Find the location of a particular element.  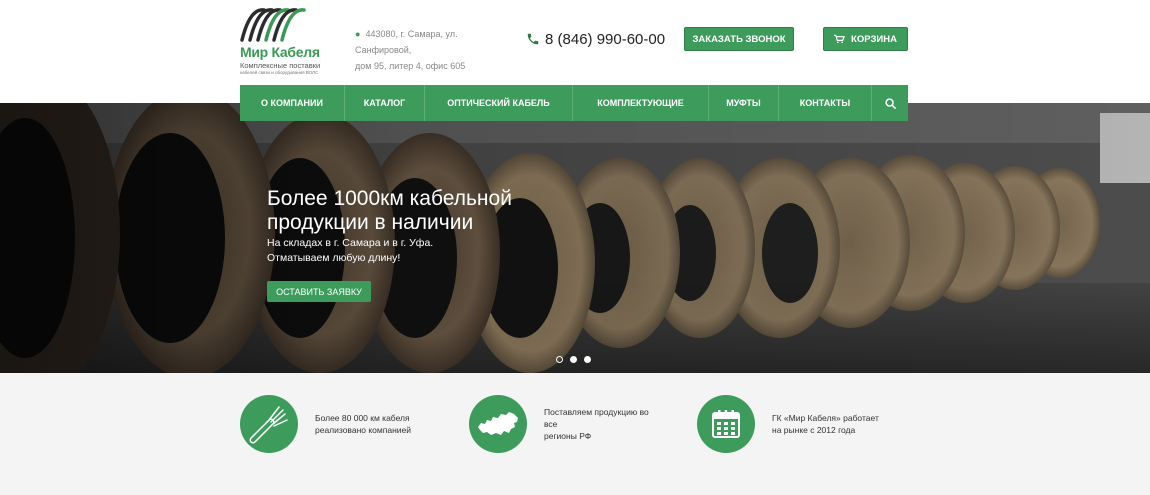

phone-text: 8 (846) 990-60-00 is located at coordinates (605, 39).